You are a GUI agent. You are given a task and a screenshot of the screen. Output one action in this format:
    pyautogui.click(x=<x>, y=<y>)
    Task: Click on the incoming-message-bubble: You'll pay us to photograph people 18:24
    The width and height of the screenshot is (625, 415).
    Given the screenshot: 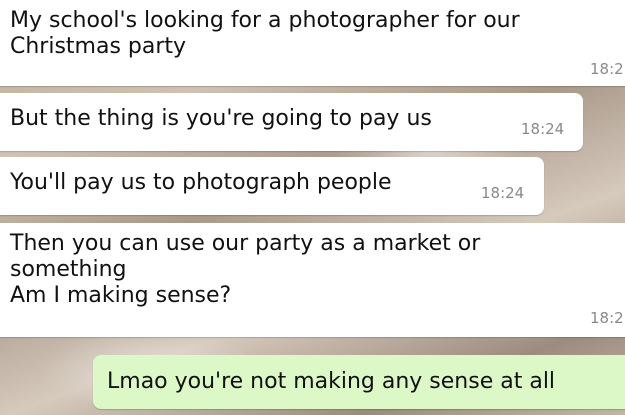 What is the action you would take?
    pyautogui.click(x=272, y=186)
    